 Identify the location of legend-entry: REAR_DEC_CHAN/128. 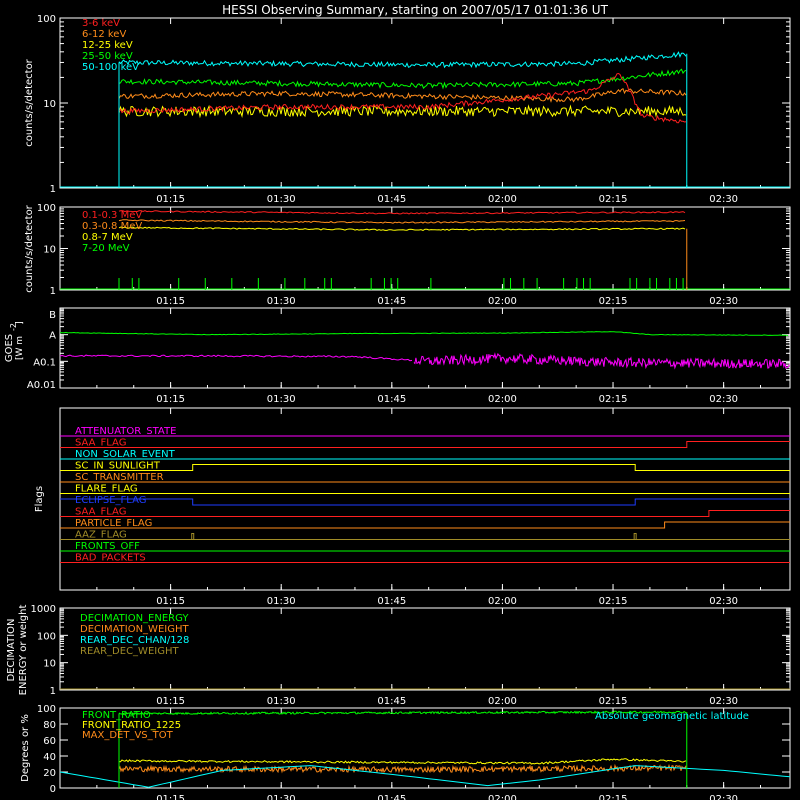
(134, 640).